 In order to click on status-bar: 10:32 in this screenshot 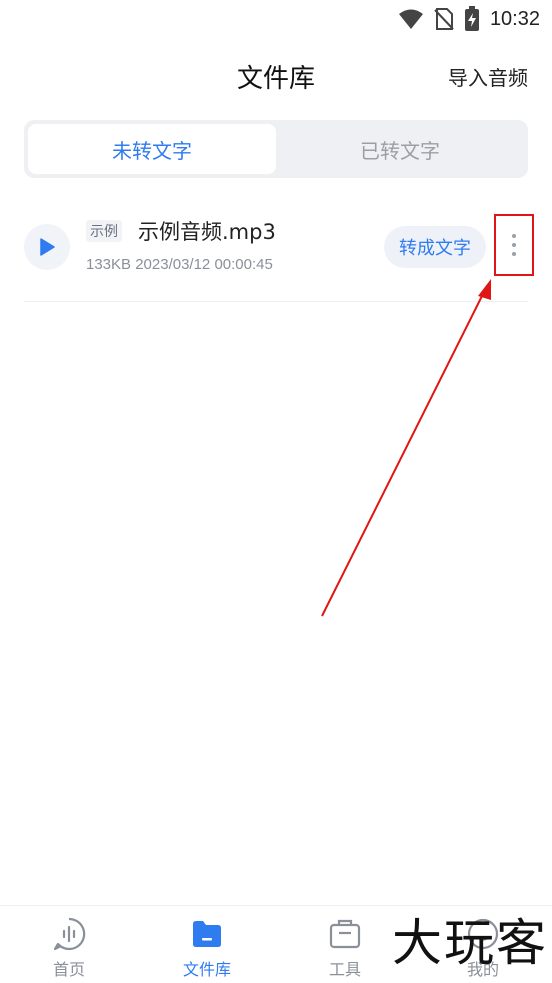, I will do `click(276, 19)`.